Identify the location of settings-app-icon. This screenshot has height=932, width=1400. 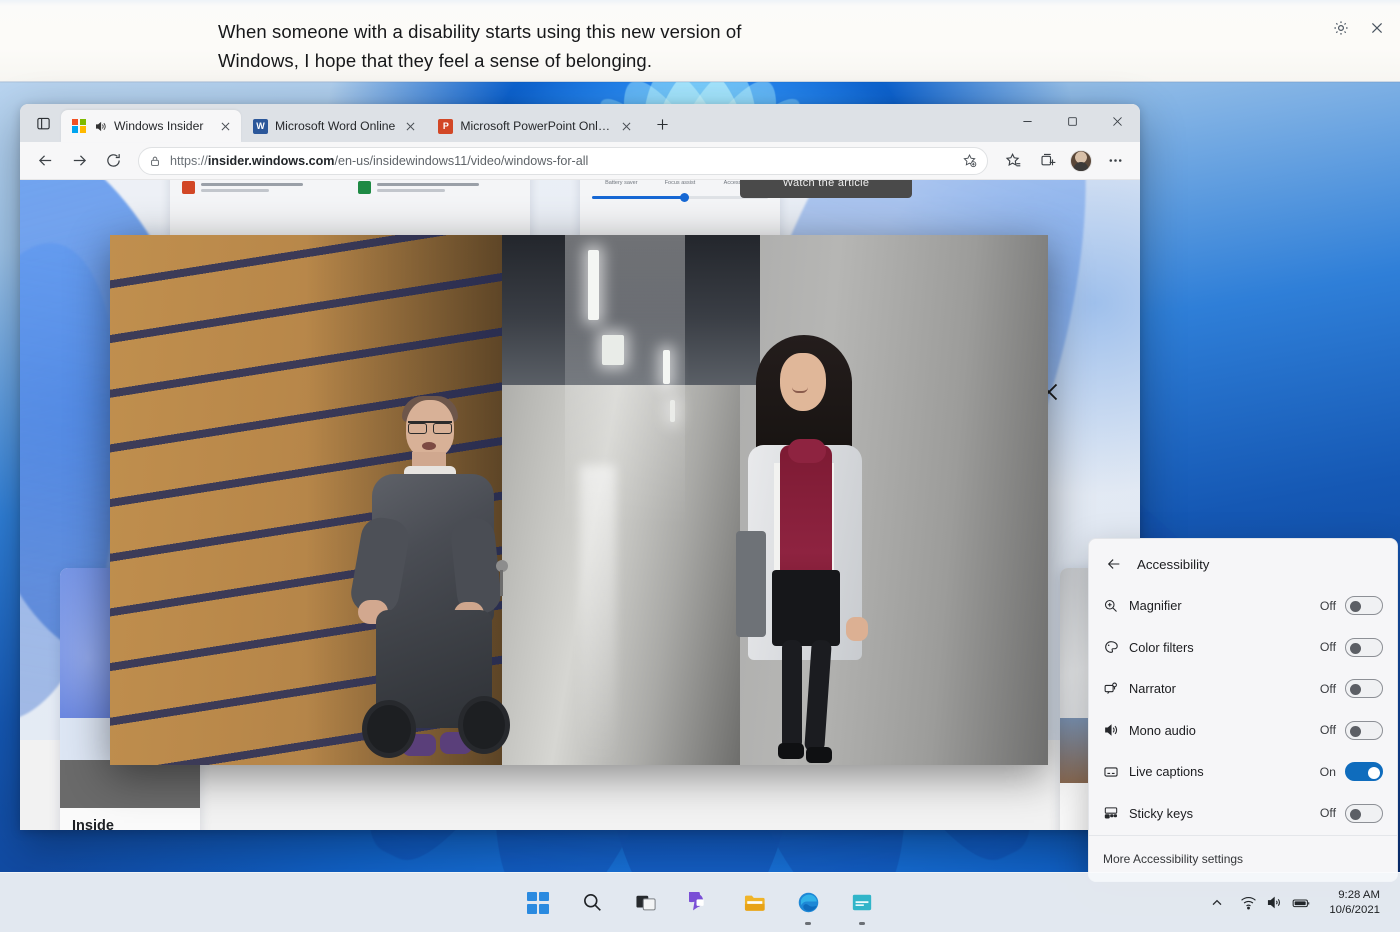
(862, 902).